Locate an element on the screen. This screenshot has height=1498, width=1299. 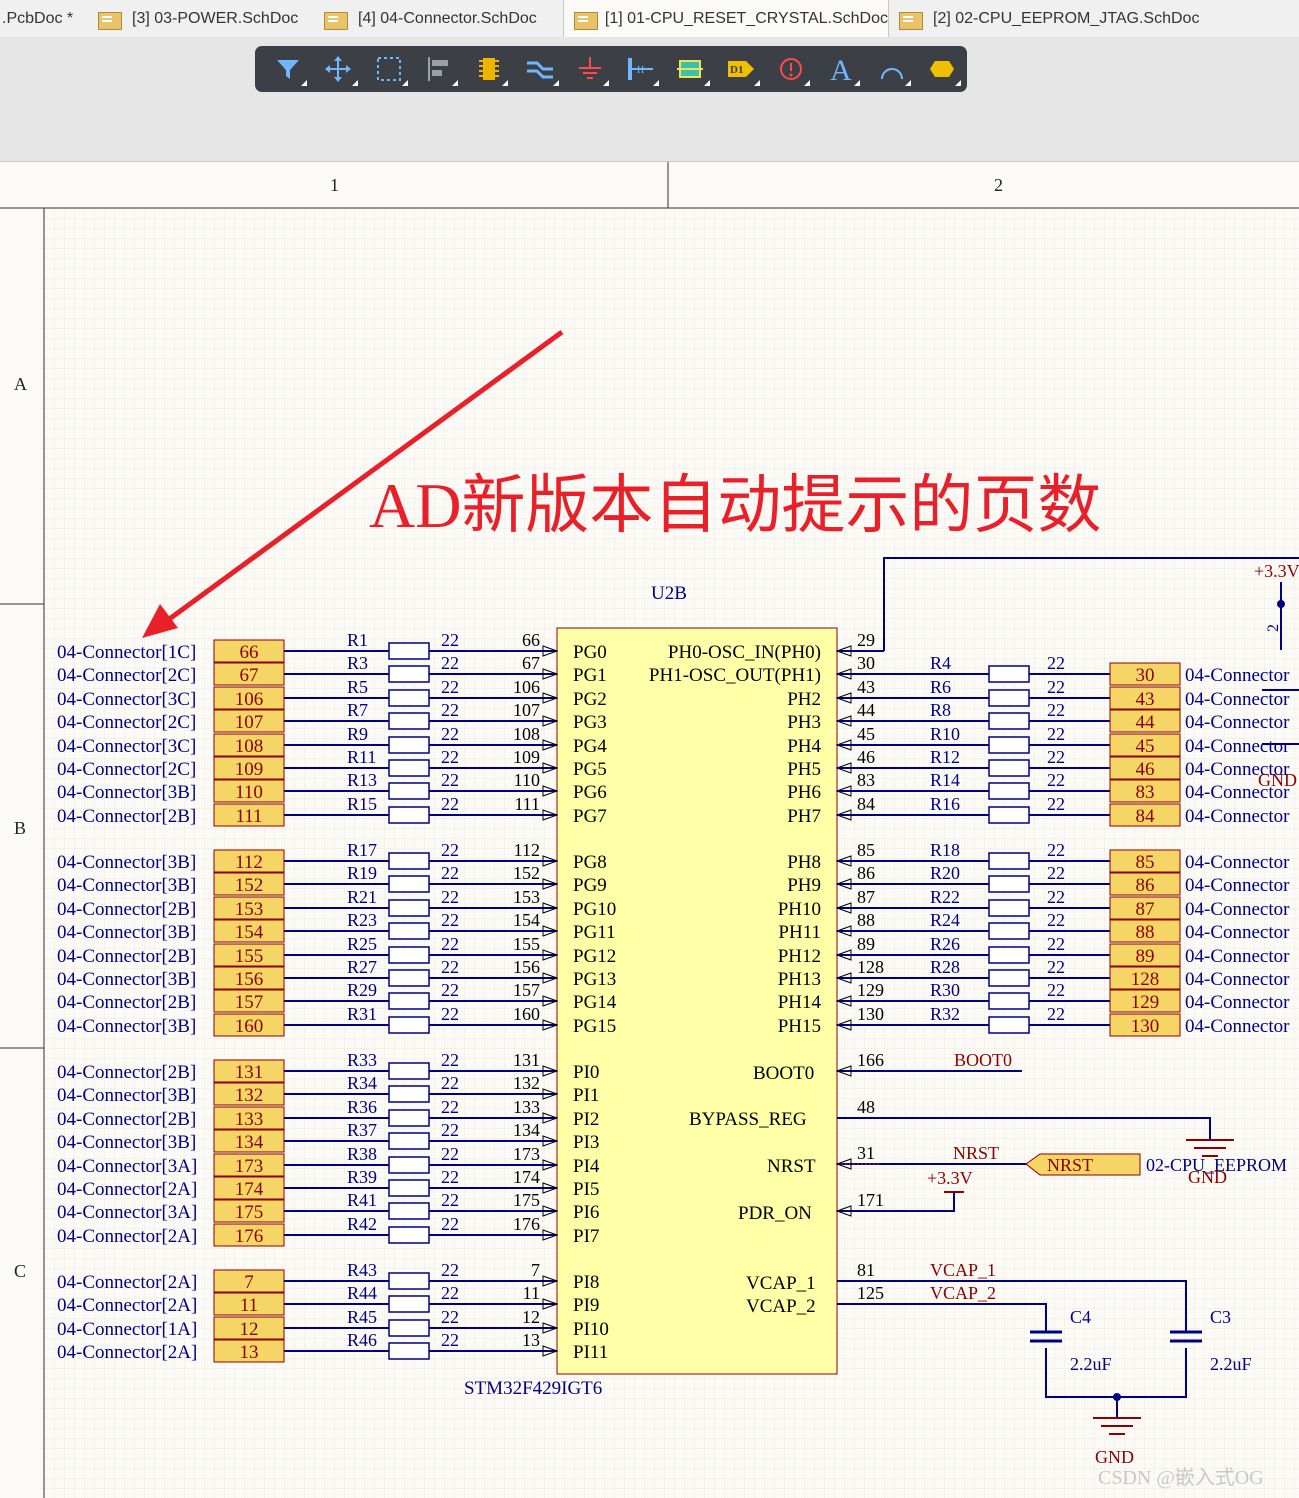
off-sheet-connector-label: 04-Connector[1A] is located at coordinates (127, 1329).